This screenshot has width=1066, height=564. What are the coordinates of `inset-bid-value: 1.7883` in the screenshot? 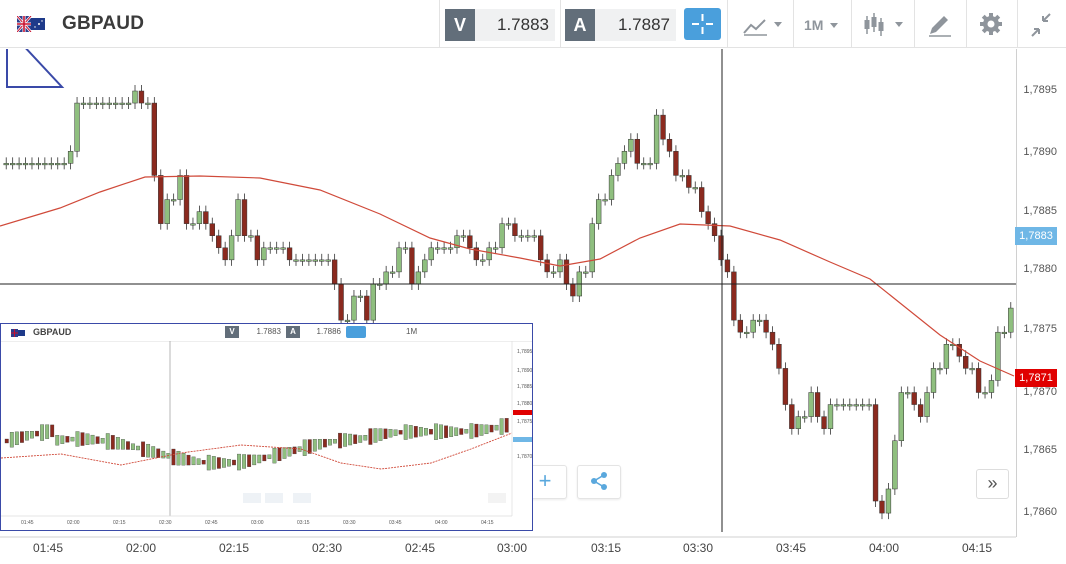 It's located at (268, 331).